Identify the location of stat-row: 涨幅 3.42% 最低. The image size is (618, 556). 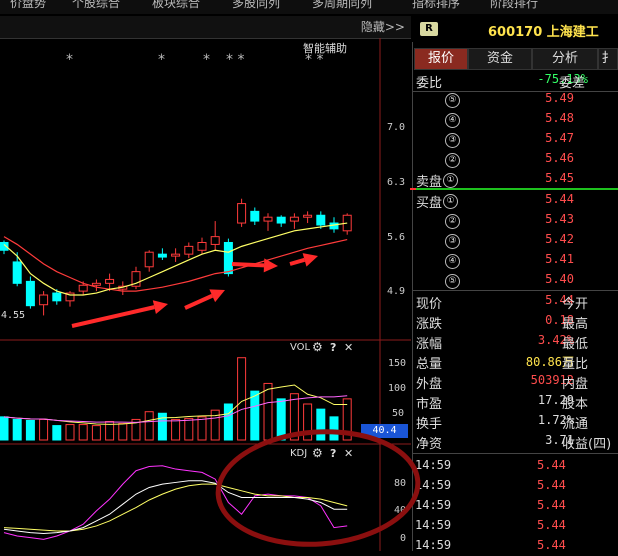
(515, 342).